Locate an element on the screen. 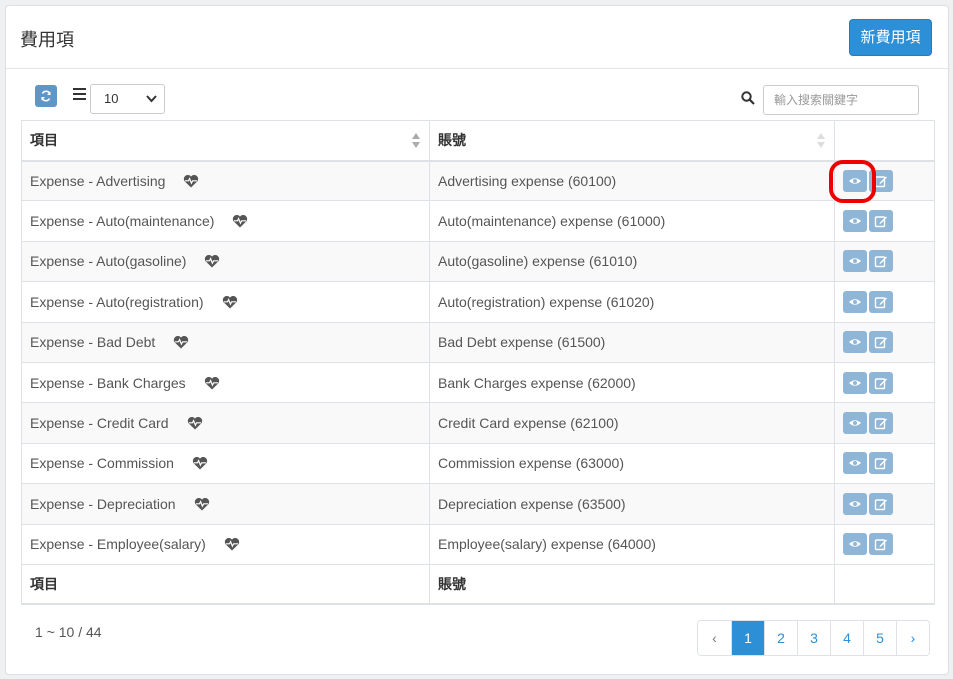 The height and width of the screenshot is (679, 953). list-icon is located at coordinates (80, 94).